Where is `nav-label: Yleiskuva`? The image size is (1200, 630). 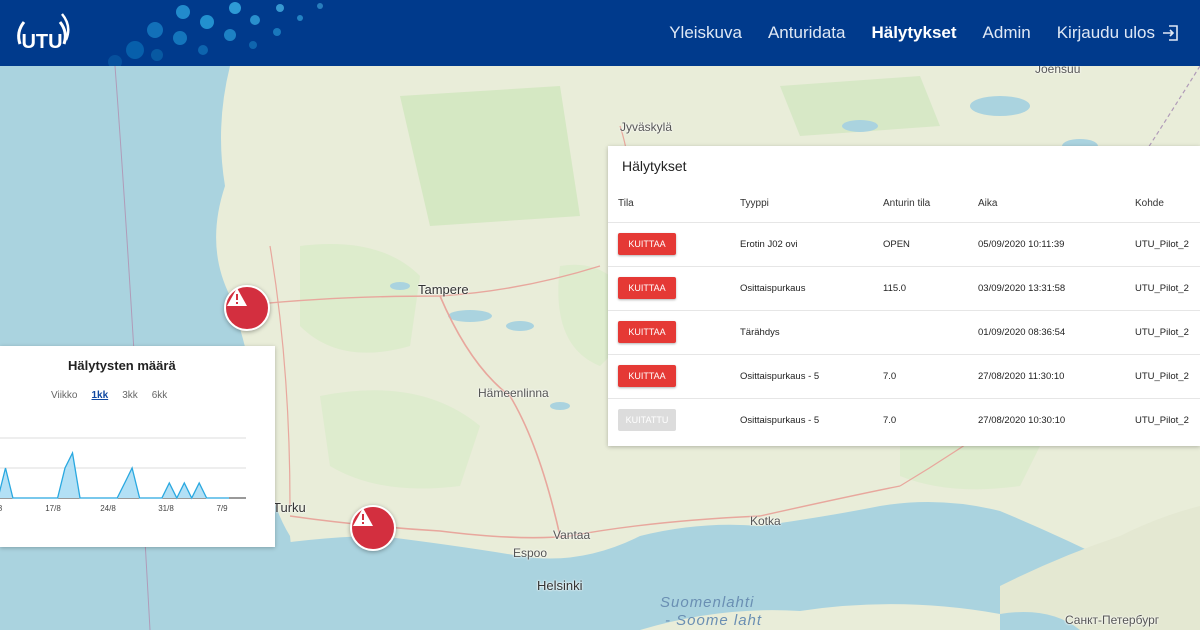 nav-label: Yleiskuva is located at coordinates (705, 32).